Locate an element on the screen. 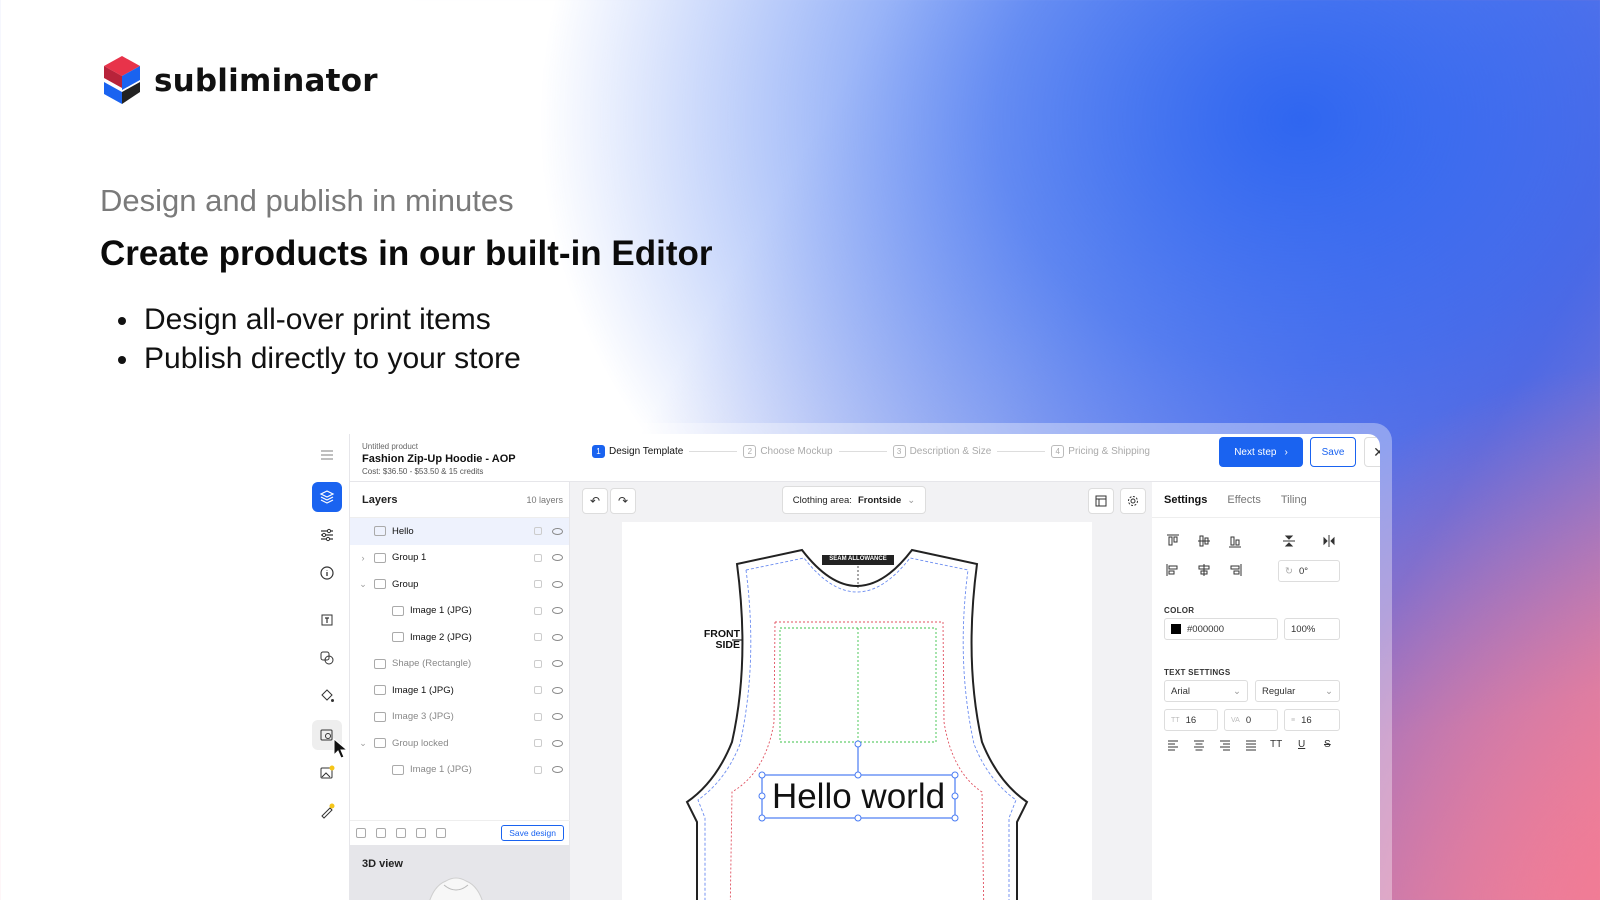  rotation-value: 0° is located at coordinates (1303, 571).